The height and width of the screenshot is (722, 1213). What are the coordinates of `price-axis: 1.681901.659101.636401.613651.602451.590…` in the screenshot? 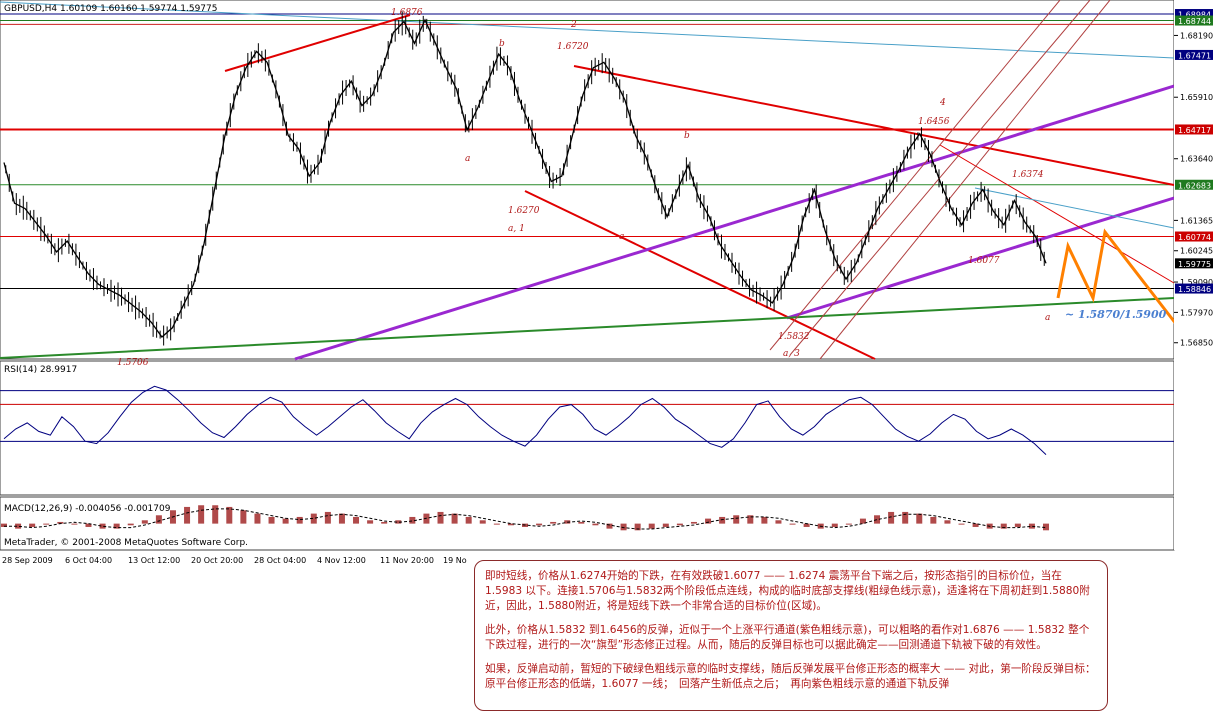 It's located at (1193, 275).